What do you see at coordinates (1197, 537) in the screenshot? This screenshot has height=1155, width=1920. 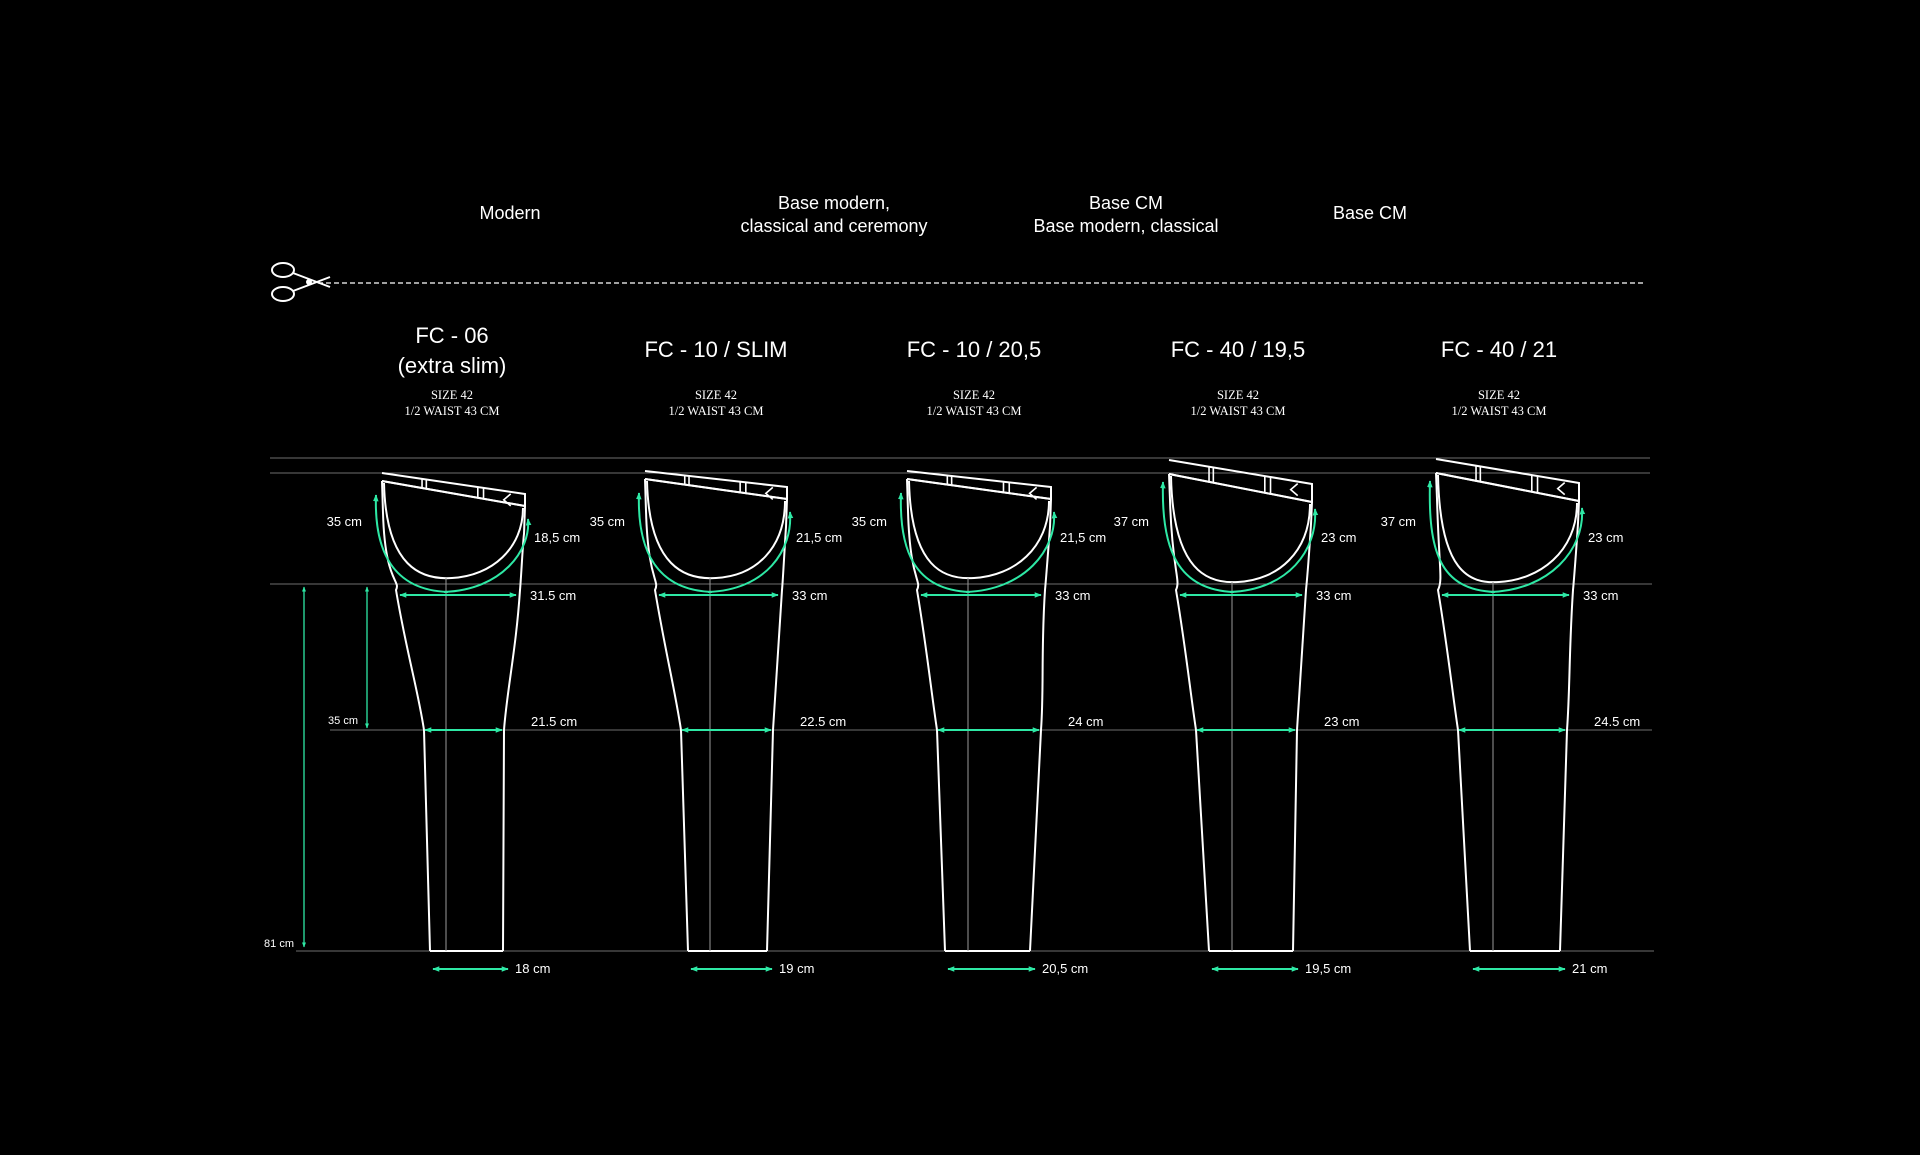 I see `rise-front-arrow` at bounding box center [1197, 537].